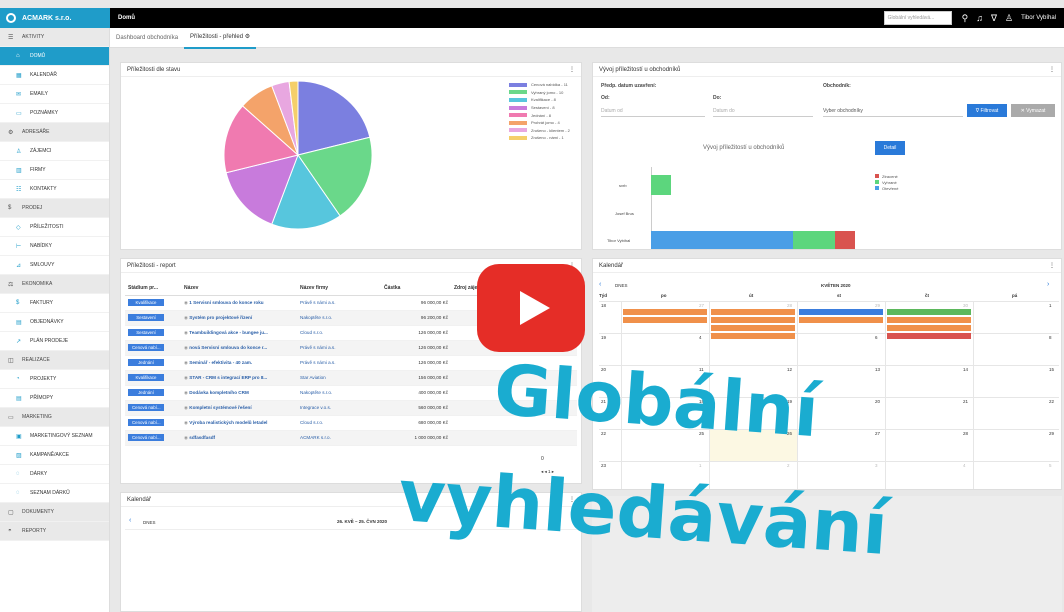 The image size is (1064, 612). What do you see at coordinates (54, 284) in the screenshot?
I see `sidebar-item-ekonomika: ⚖ EKONOMIKA` at bounding box center [54, 284].